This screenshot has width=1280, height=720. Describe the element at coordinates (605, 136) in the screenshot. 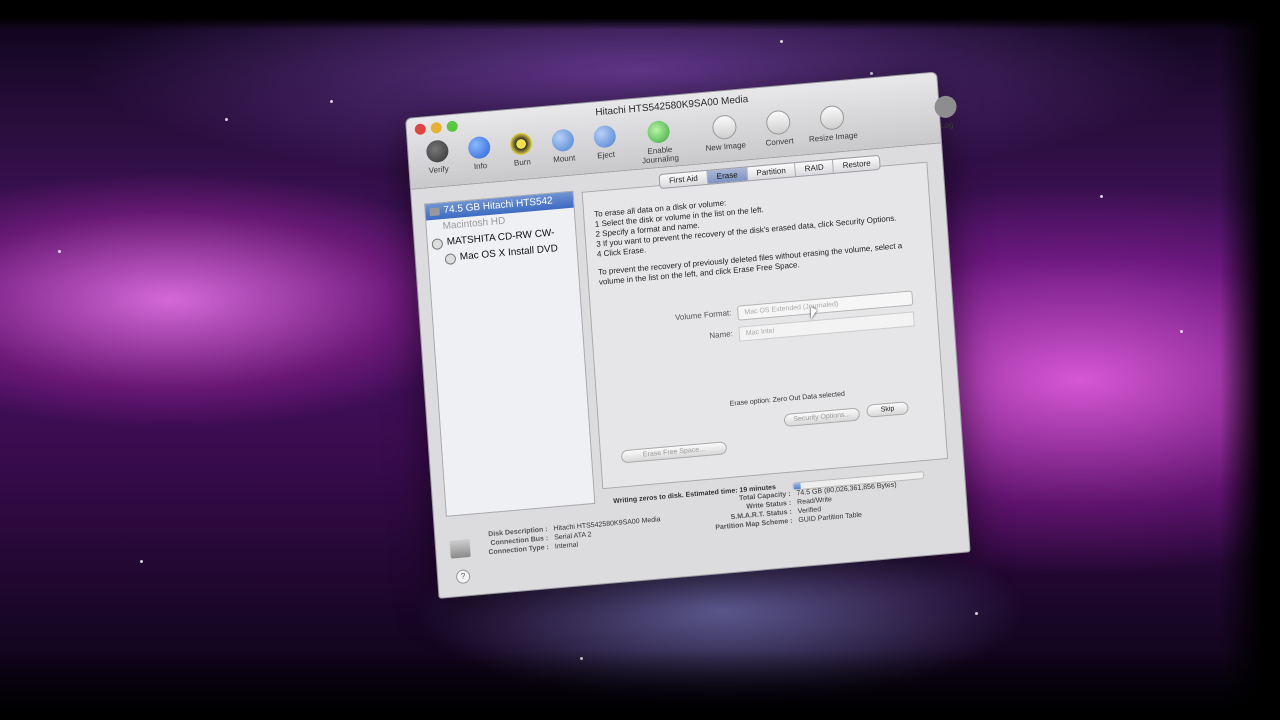

I see `eject-icon` at that location.